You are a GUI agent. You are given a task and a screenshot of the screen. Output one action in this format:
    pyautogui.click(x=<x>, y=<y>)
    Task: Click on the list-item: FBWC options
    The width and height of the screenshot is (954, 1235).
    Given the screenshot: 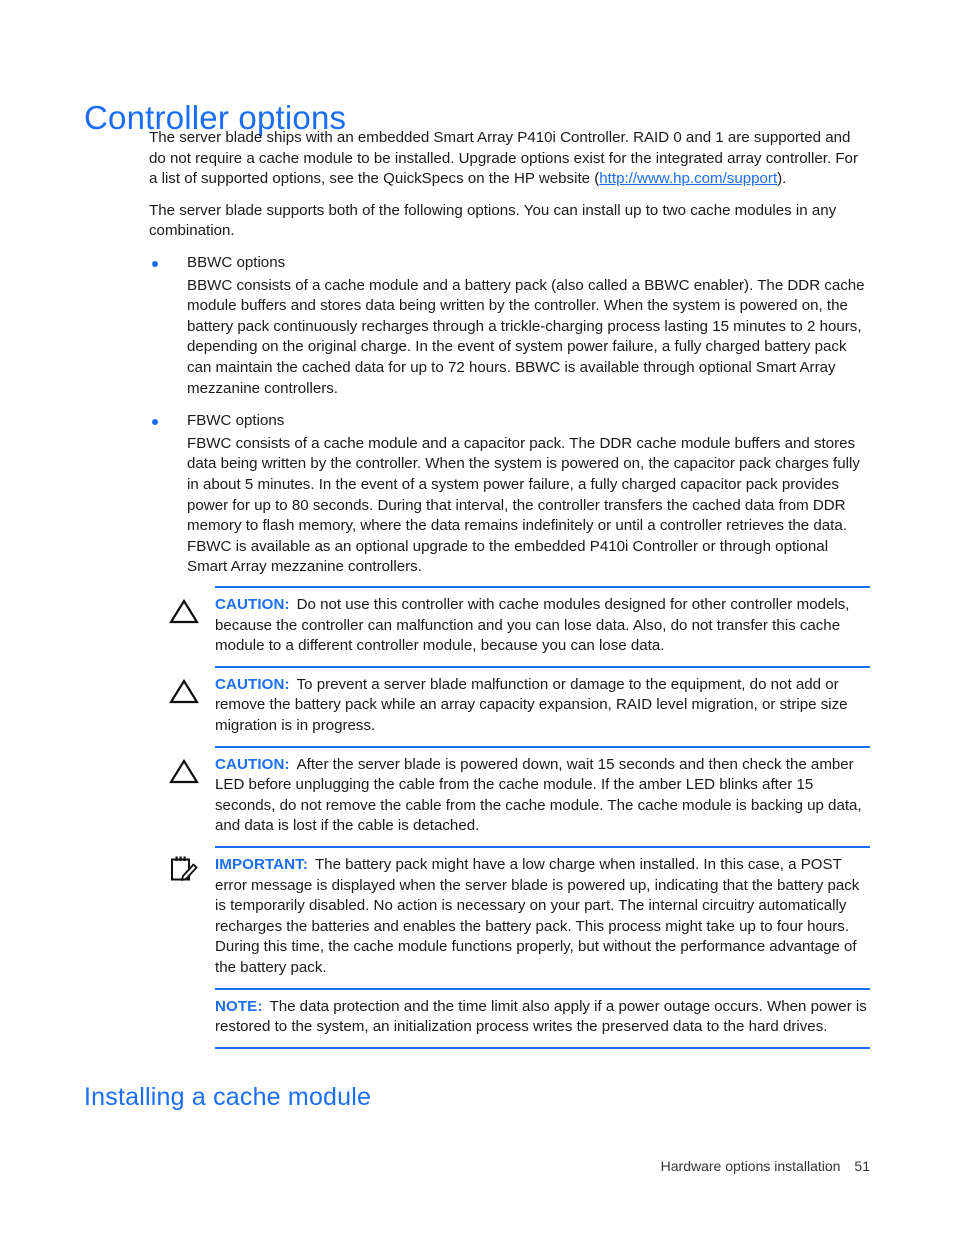 What is the action you would take?
    pyautogui.click(x=509, y=421)
    